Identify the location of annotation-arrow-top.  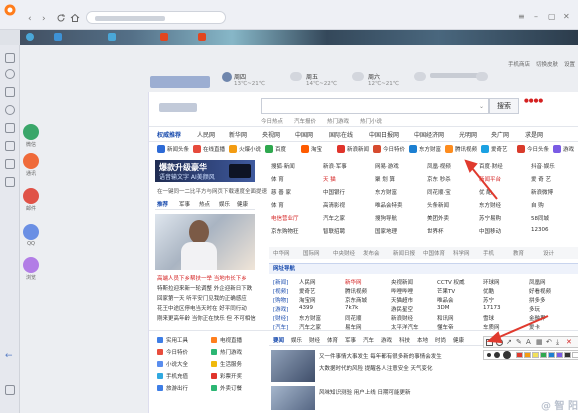
(481, 179).